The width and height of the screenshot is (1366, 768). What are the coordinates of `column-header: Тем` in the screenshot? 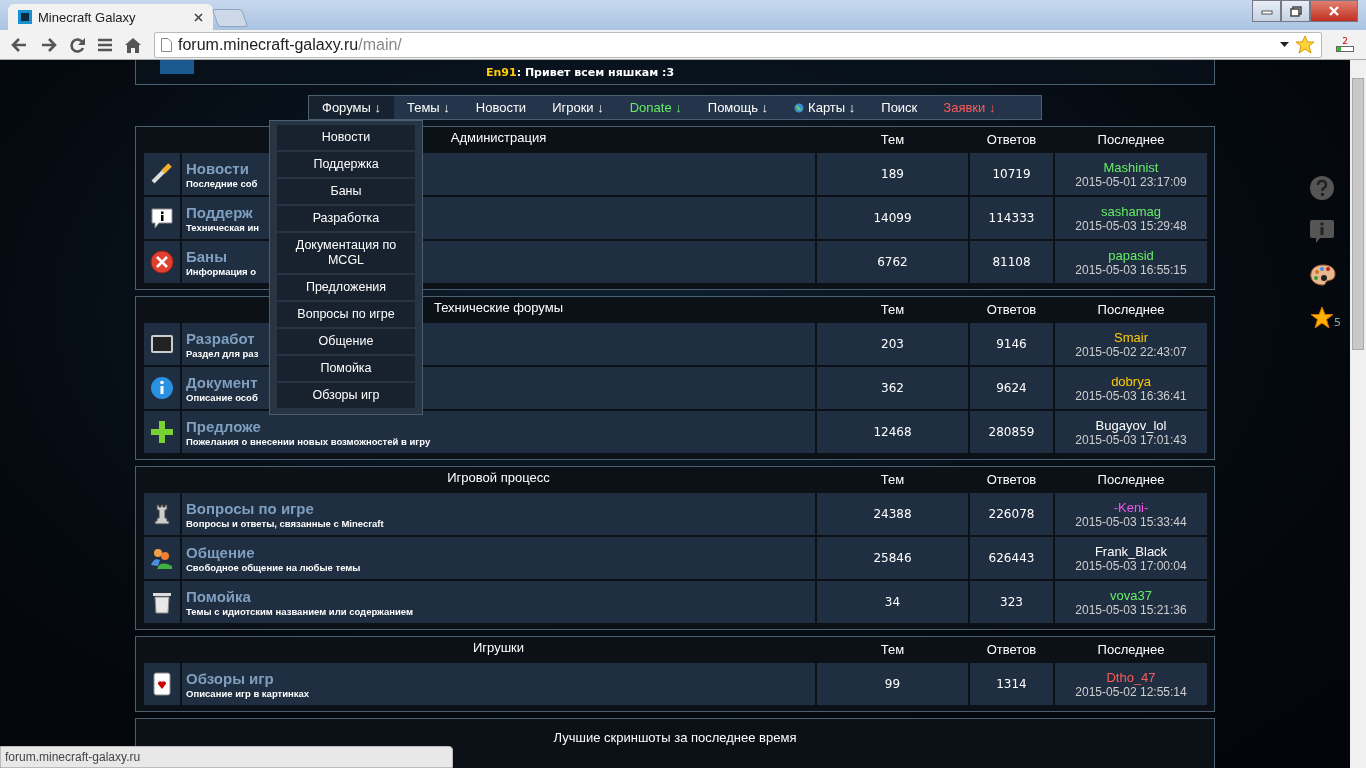 It's located at (892, 140).